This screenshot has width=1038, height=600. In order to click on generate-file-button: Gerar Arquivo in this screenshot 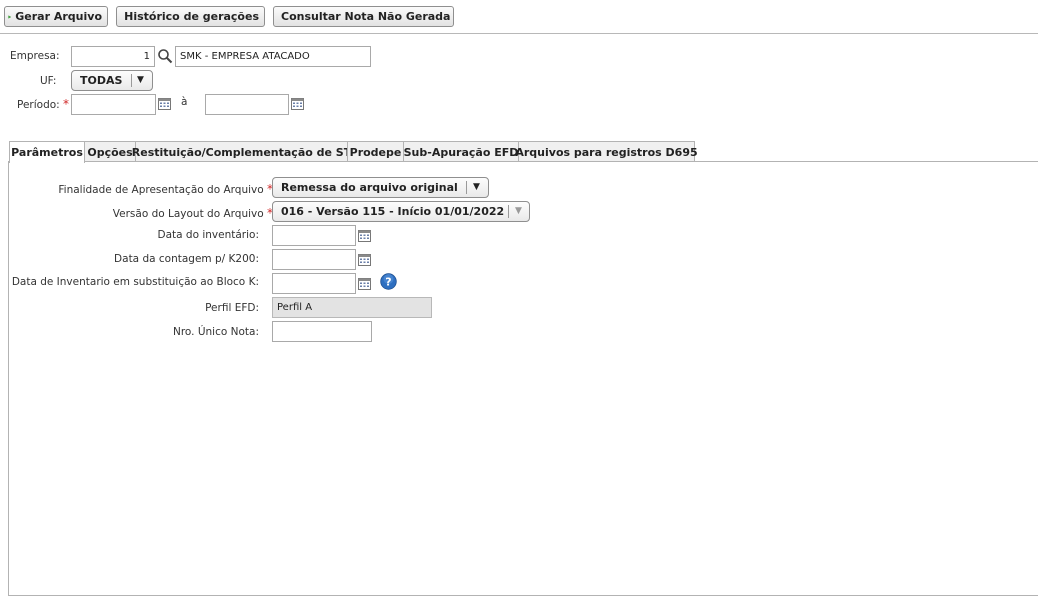, I will do `click(56, 16)`.